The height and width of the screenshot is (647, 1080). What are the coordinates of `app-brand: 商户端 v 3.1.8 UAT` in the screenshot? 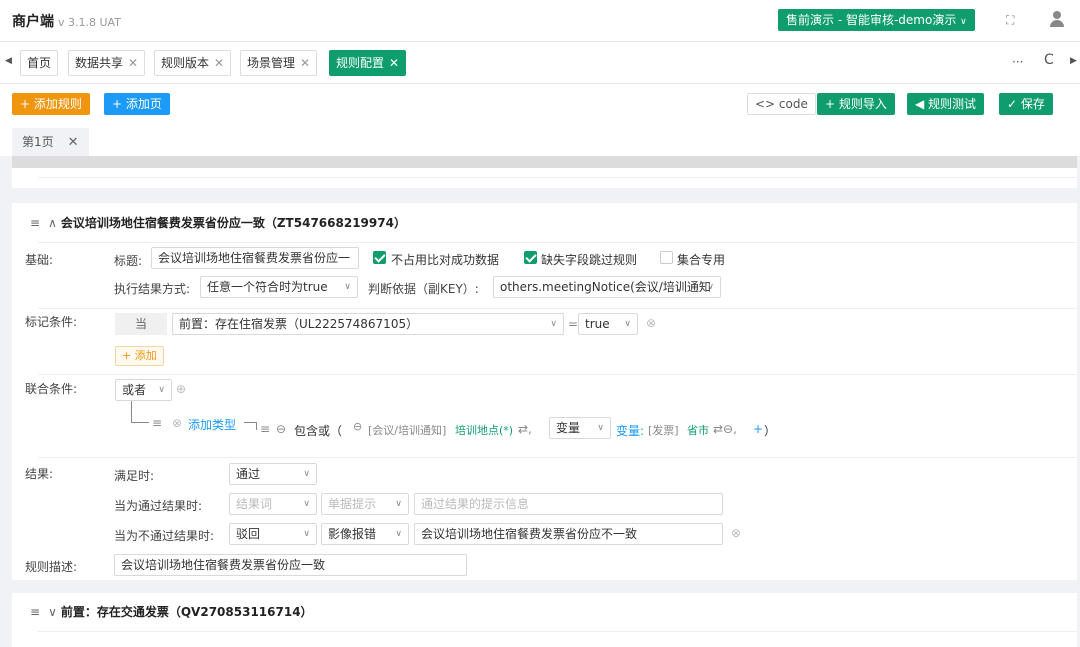 It's located at (66, 21).